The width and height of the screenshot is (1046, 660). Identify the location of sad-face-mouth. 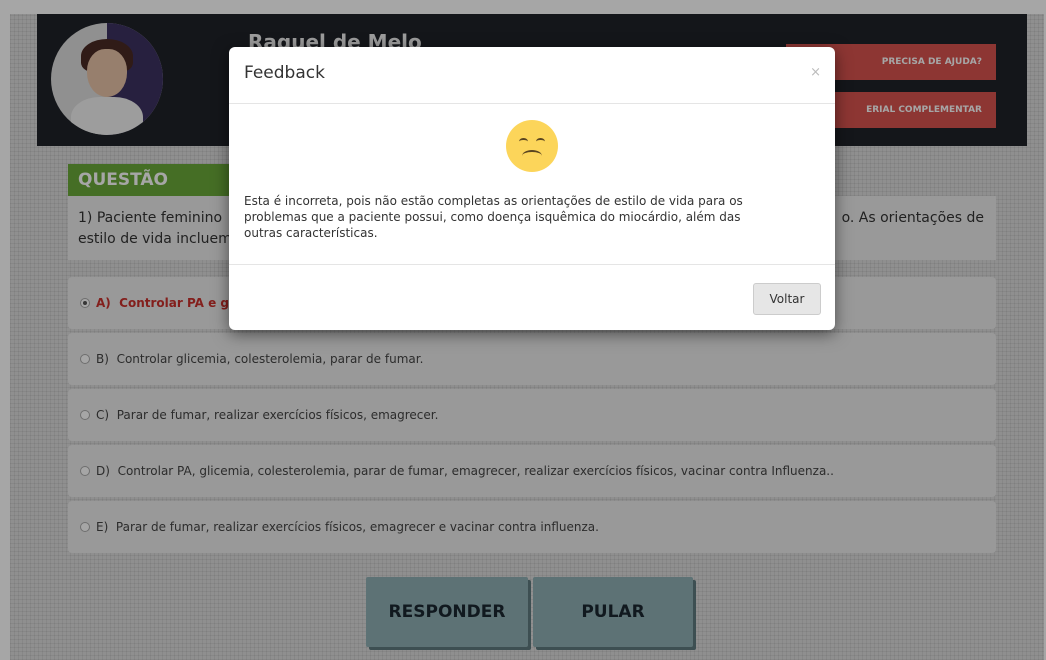
(532, 156).